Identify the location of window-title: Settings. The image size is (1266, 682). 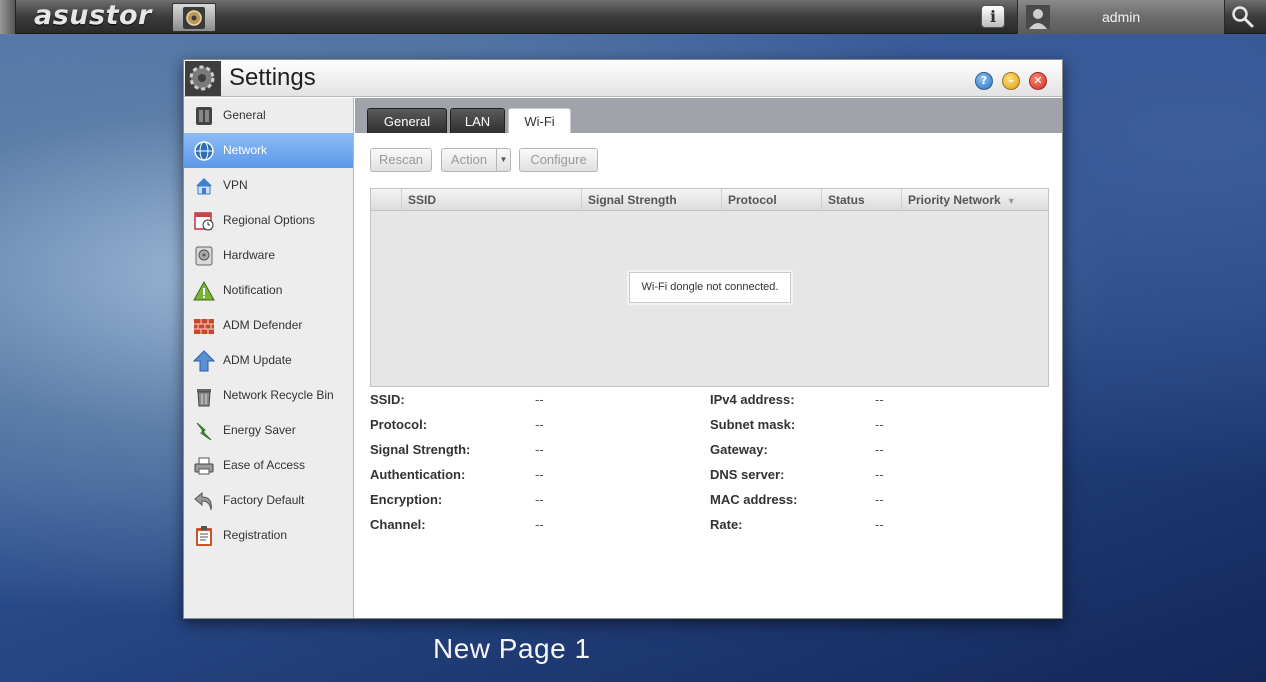
(272, 77).